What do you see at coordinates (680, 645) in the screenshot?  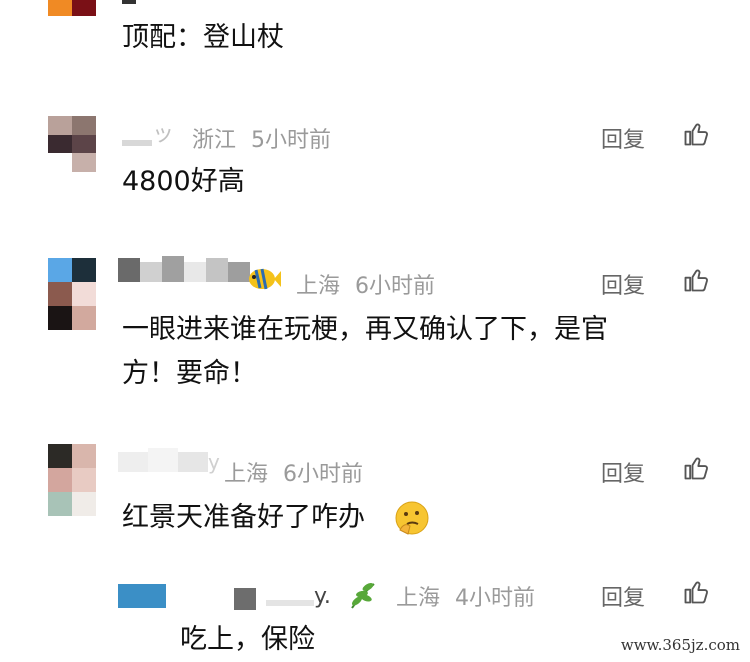 I see `watermark: www.365jz.com` at bounding box center [680, 645].